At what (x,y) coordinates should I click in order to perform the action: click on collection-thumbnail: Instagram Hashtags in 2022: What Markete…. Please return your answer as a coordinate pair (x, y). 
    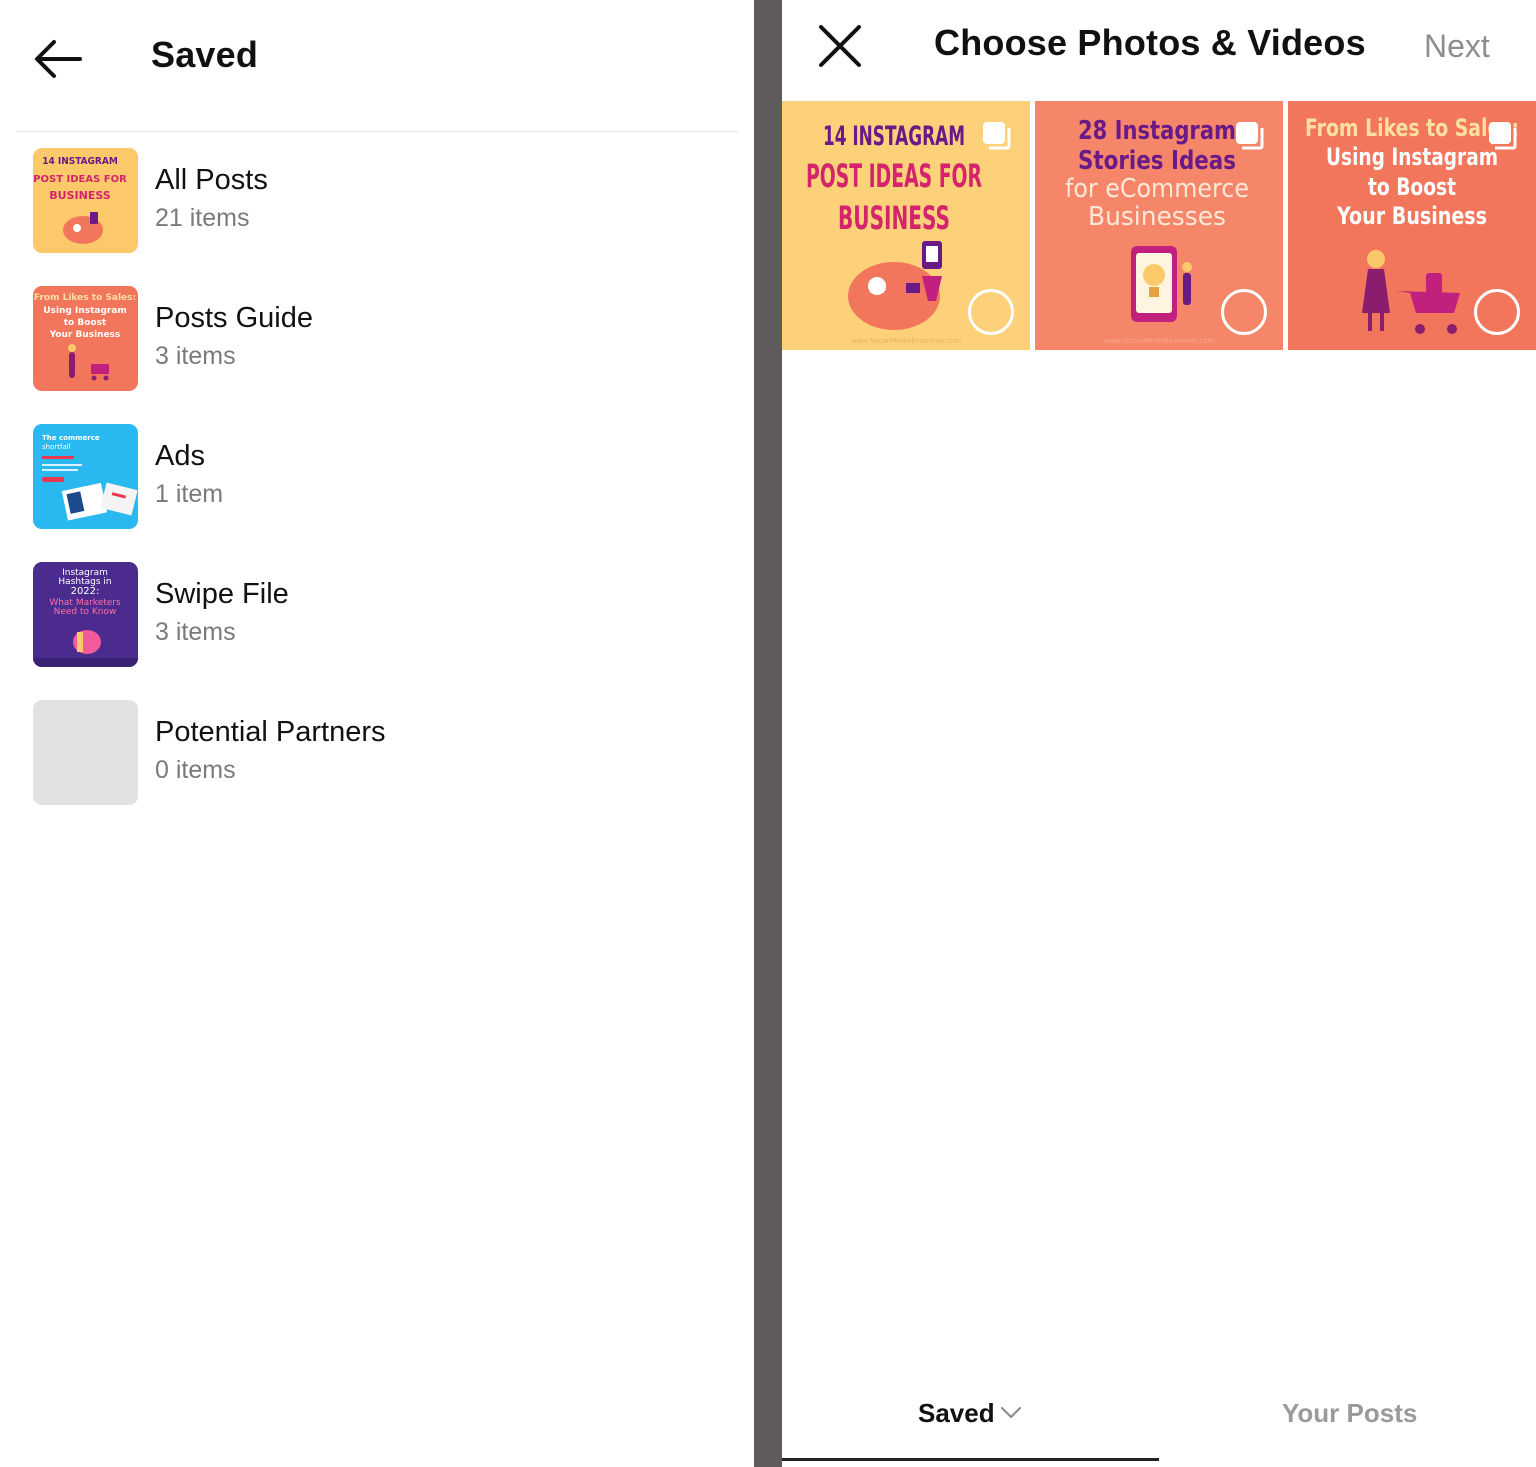
    Looking at the image, I should click on (85, 614).